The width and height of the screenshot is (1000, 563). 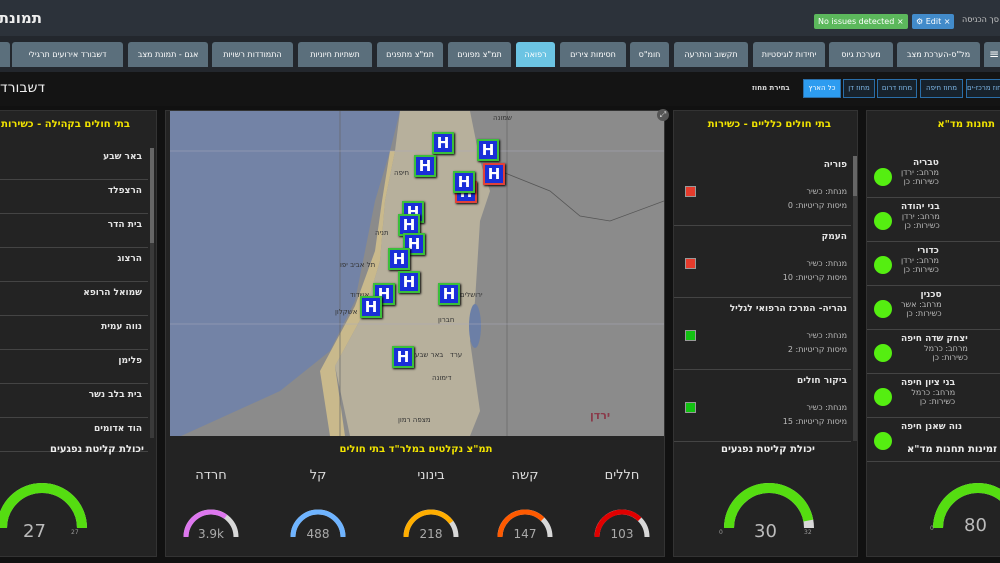 What do you see at coordinates (416, 449) in the screenshot?
I see `casualties-title: תמ"צ נקלטים במלר"ד בתי חולים` at bounding box center [416, 449].